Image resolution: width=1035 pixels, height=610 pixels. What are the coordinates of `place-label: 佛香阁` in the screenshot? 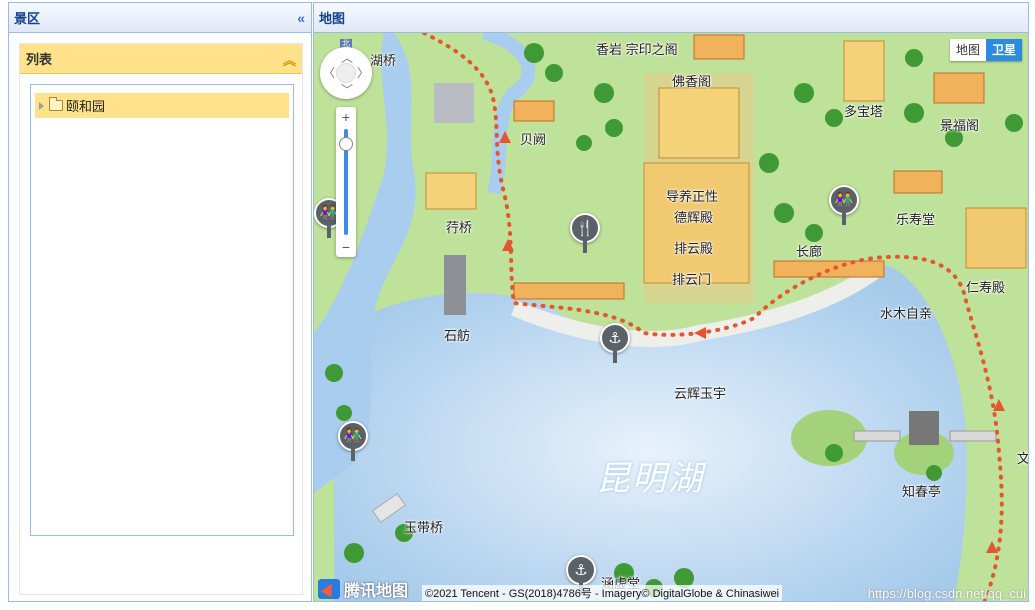 It's located at (691, 80).